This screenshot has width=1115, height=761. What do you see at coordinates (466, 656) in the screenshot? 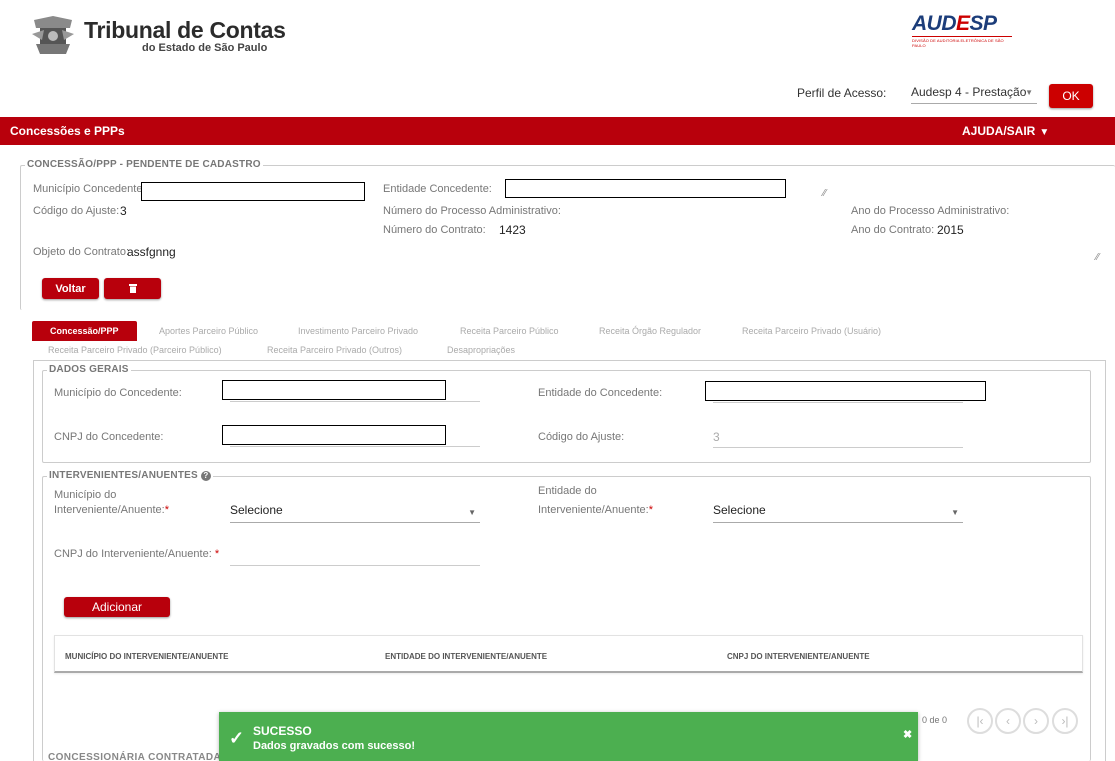
I see `column-entidade: ENTIDADE DO INTERVENIENTE/ANUENTE` at bounding box center [466, 656].